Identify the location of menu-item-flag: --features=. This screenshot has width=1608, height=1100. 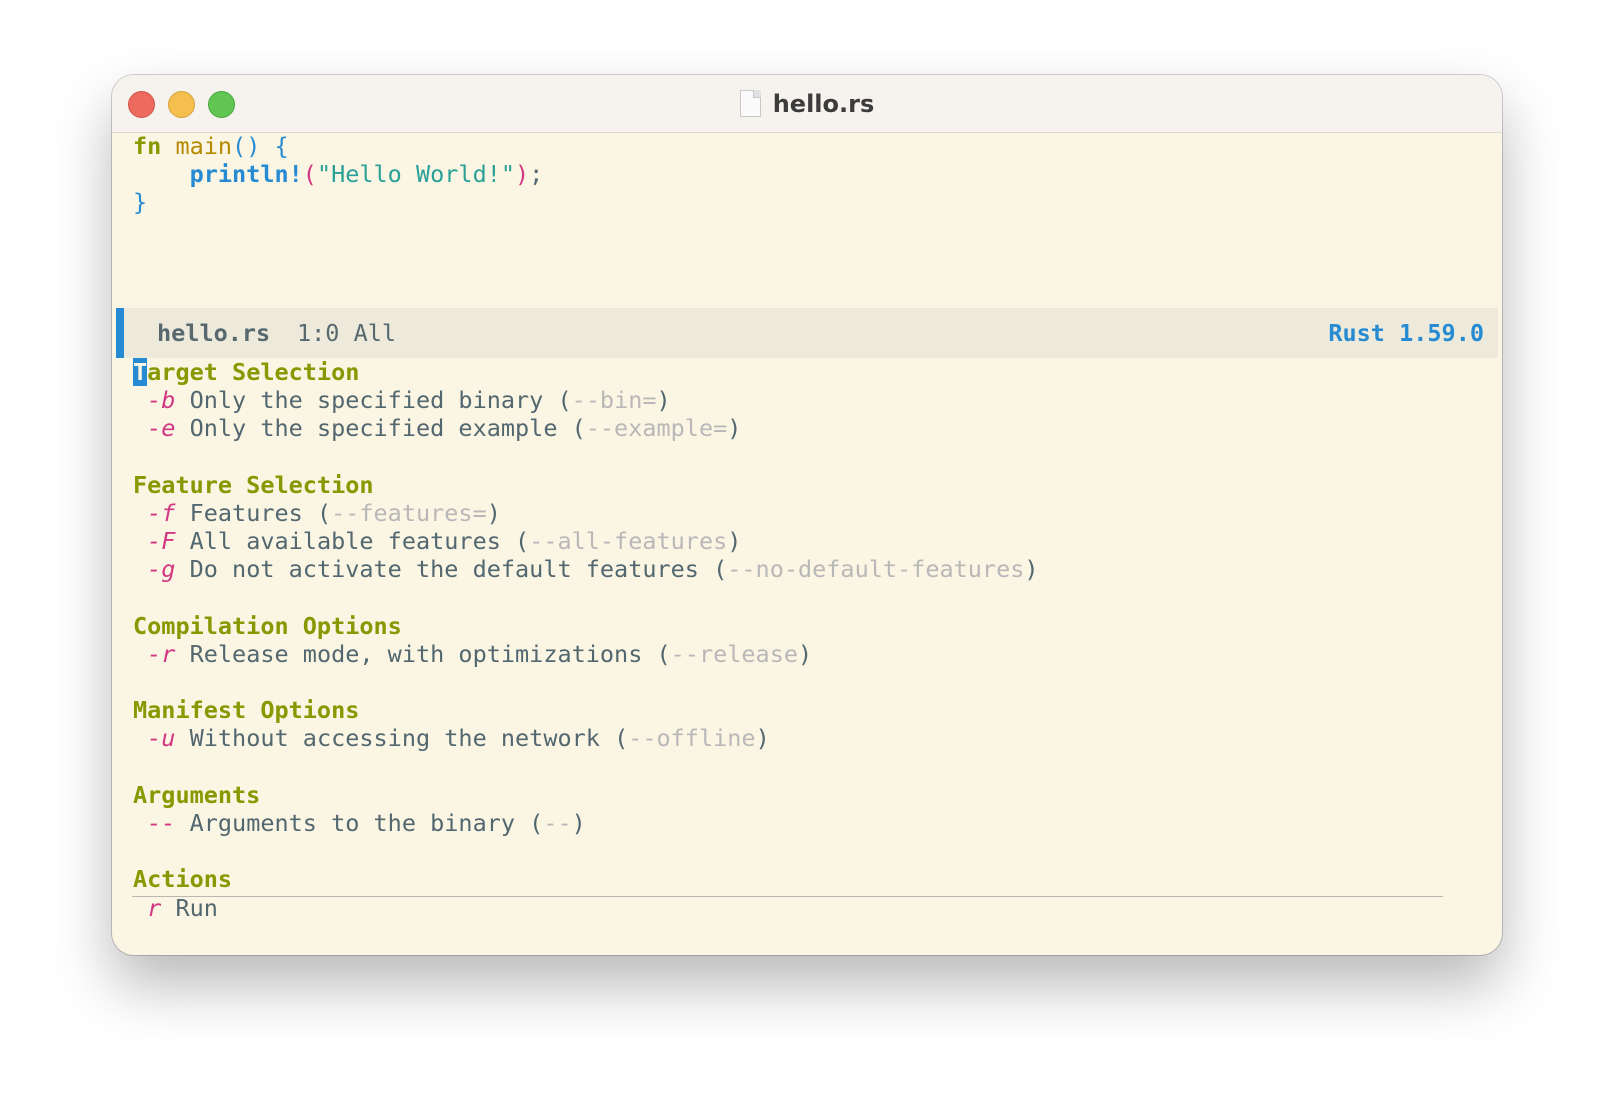
(409, 512).